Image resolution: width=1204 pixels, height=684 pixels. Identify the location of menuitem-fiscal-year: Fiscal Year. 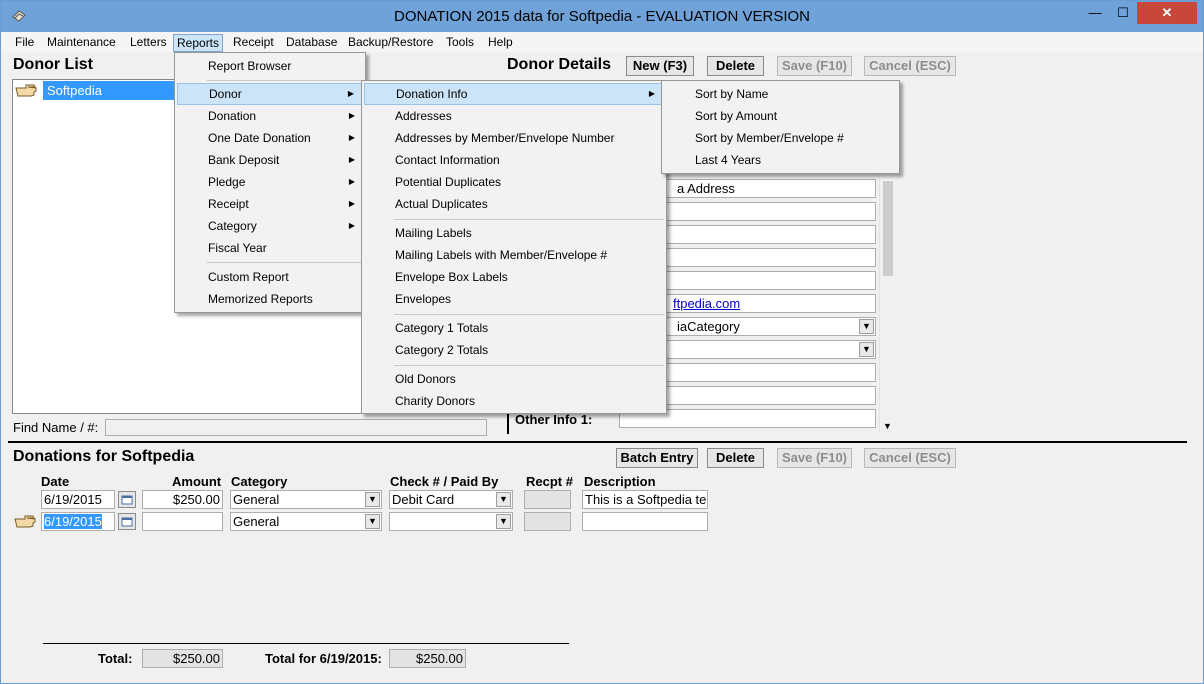
(270, 248).